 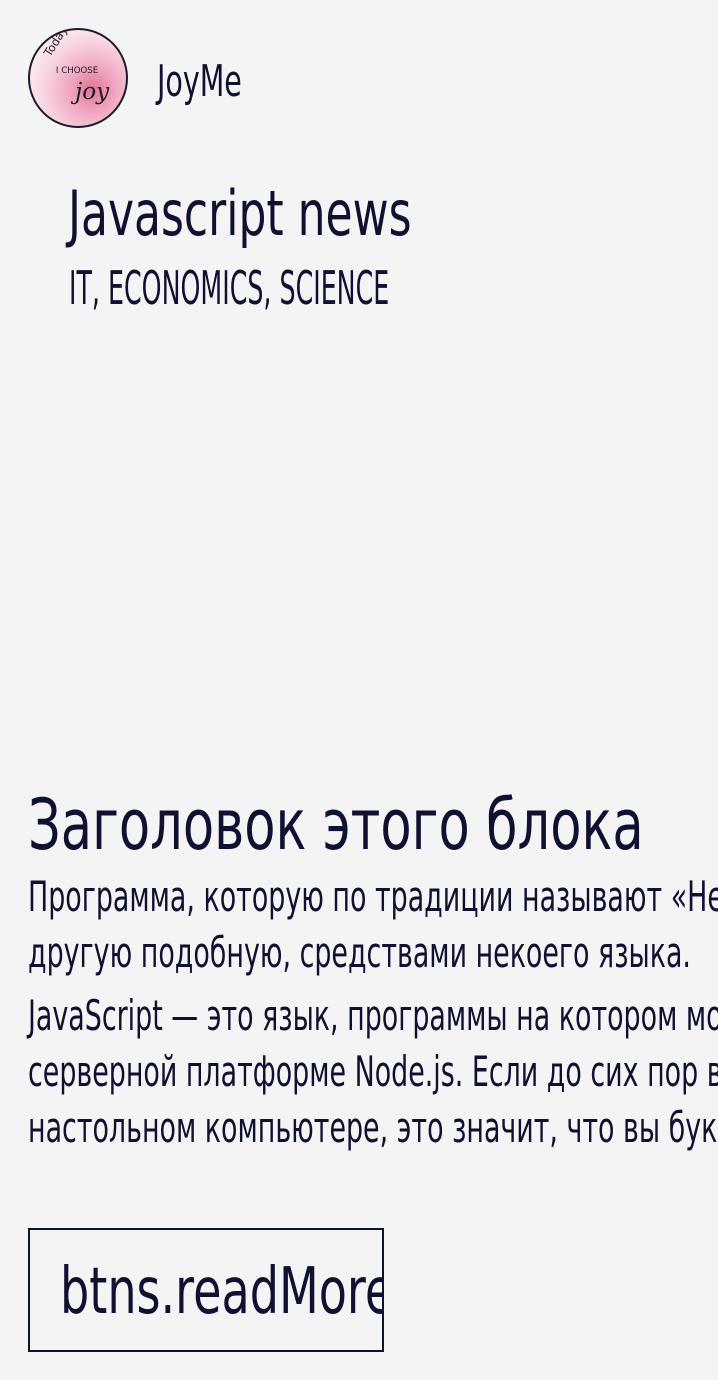 I want to click on svg-text: I CHOOSE, so click(x=77, y=71).